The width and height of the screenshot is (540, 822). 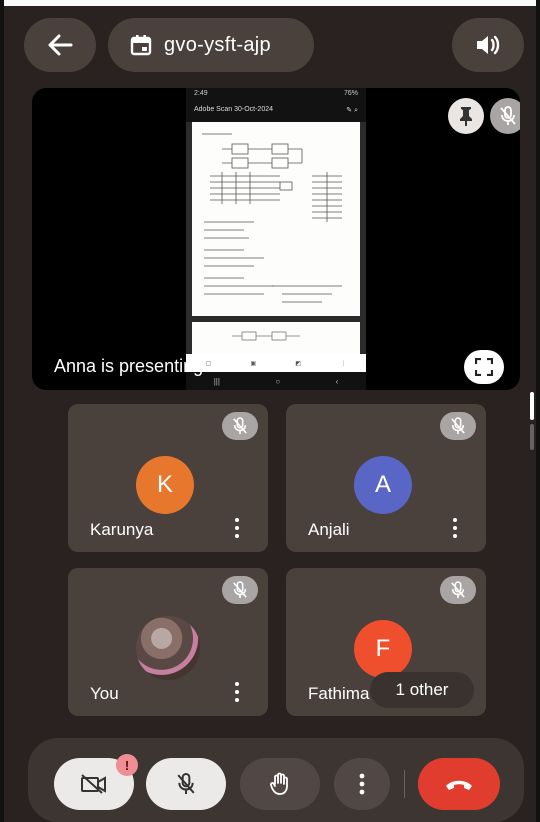 I want to click on arrow-left-icon, so click(x=60, y=45).